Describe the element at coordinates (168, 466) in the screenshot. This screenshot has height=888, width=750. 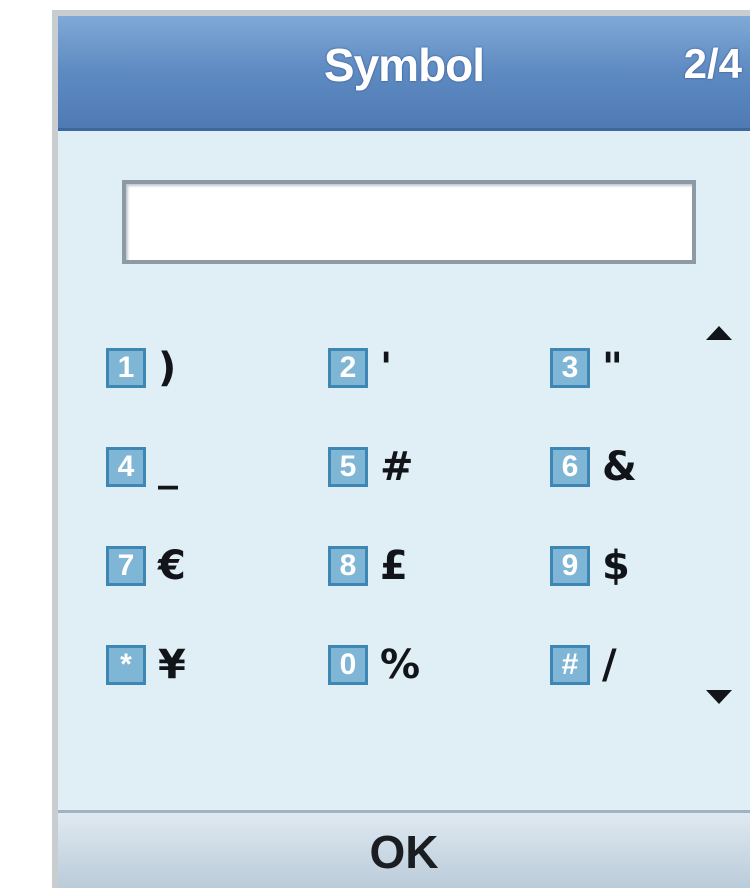
I see `symbol-char: _` at that location.